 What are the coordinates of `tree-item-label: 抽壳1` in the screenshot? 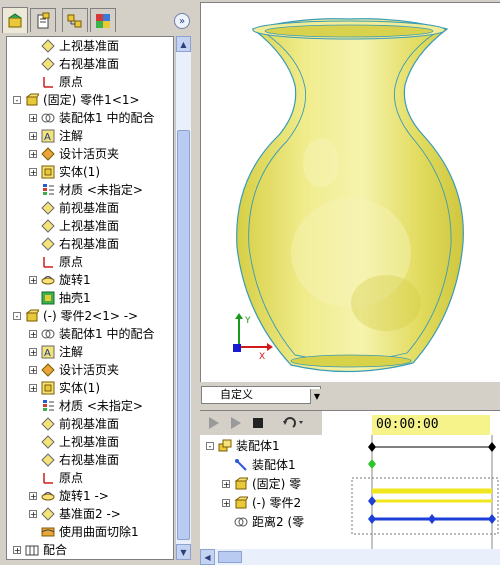 It's located at (75, 298).